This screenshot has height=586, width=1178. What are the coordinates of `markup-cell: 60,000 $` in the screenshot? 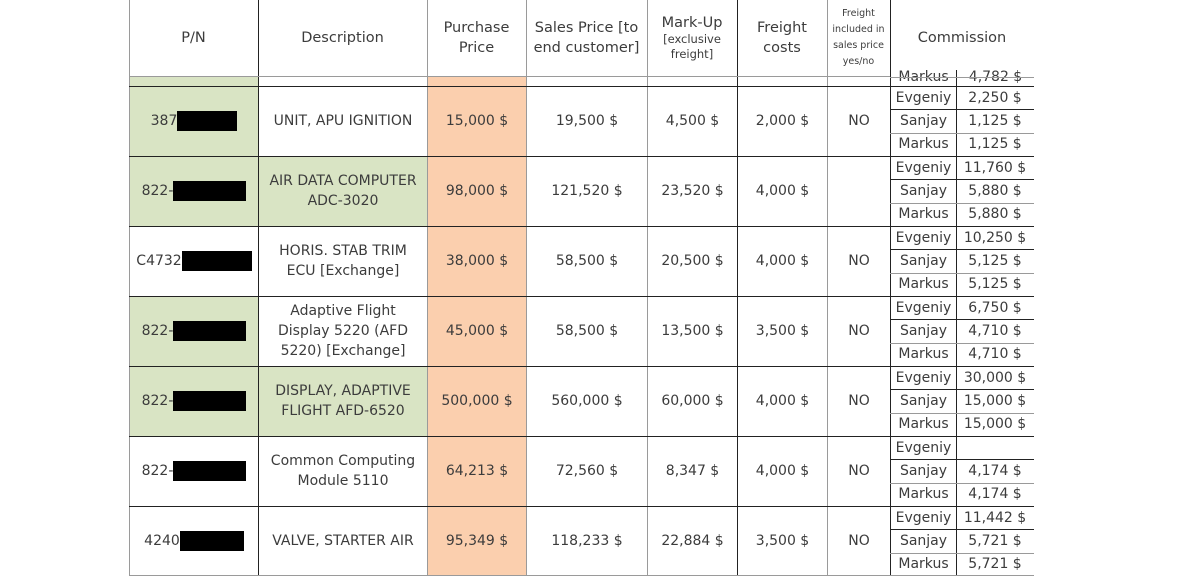 It's located at (692, 401).